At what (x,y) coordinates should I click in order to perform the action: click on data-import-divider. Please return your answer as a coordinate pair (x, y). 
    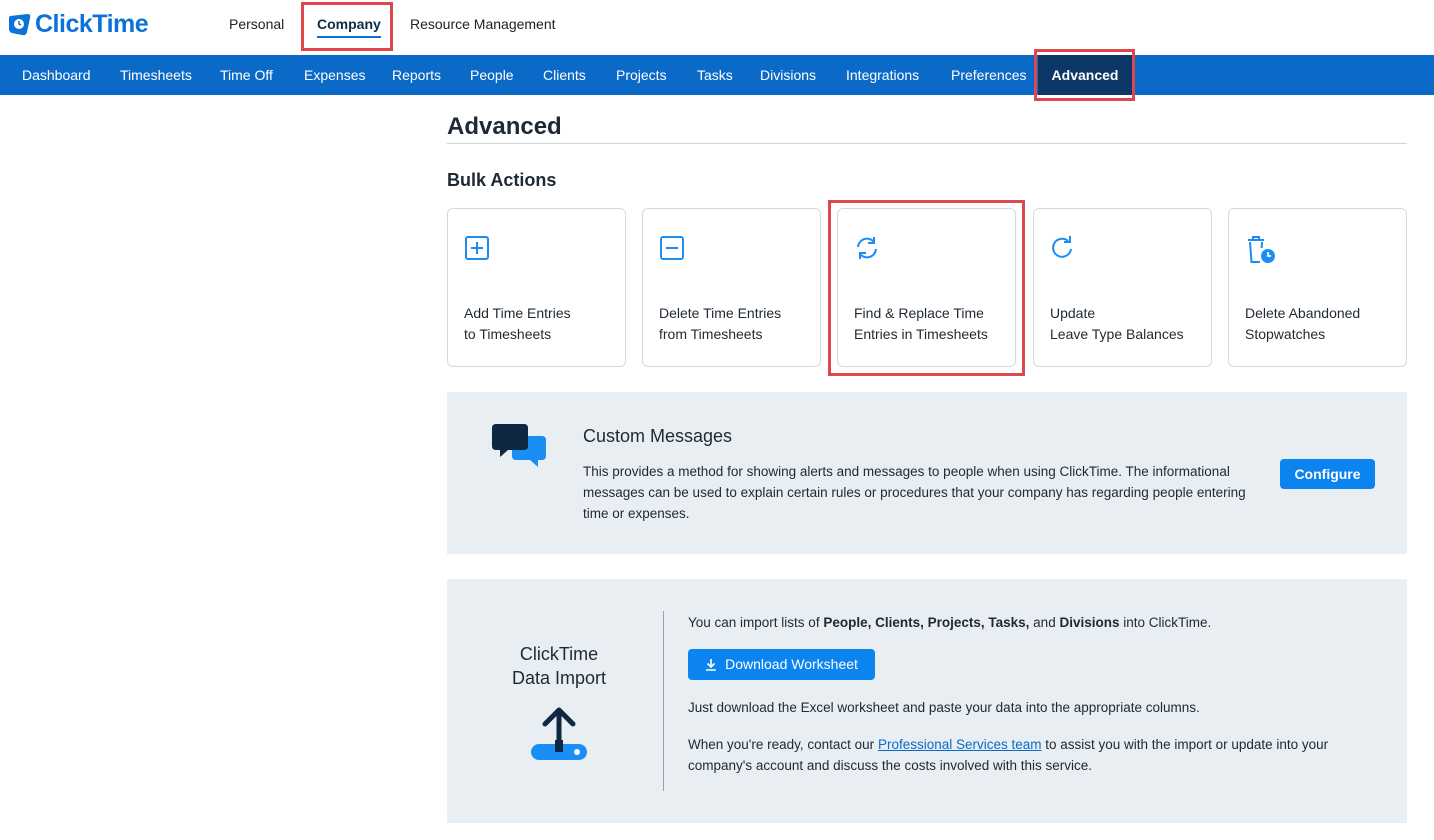
    Looking at the image, I should click on (663, 701).